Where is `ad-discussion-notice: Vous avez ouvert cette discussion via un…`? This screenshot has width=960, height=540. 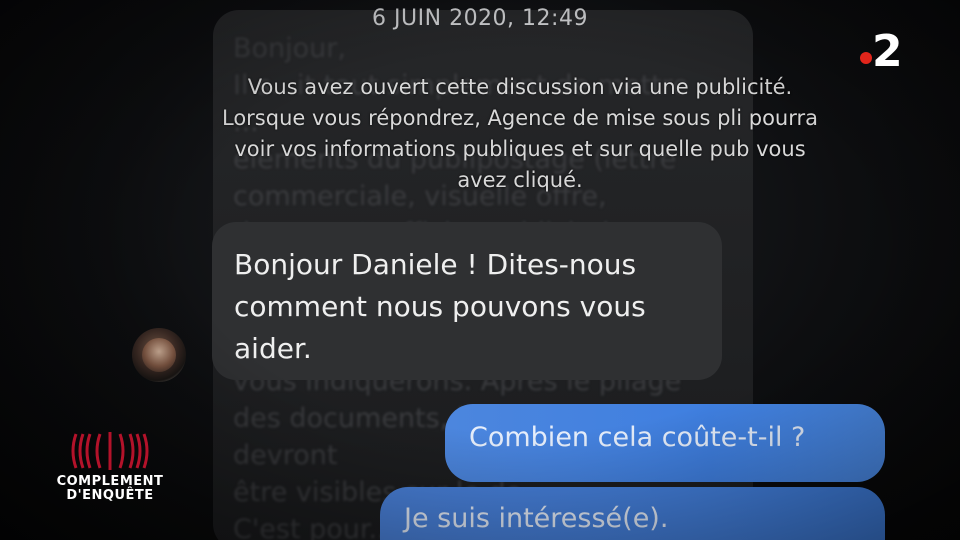
ad-discussion-notice: Vous avez ouvert cette discussion via un… is located at coordinates (520, 133).